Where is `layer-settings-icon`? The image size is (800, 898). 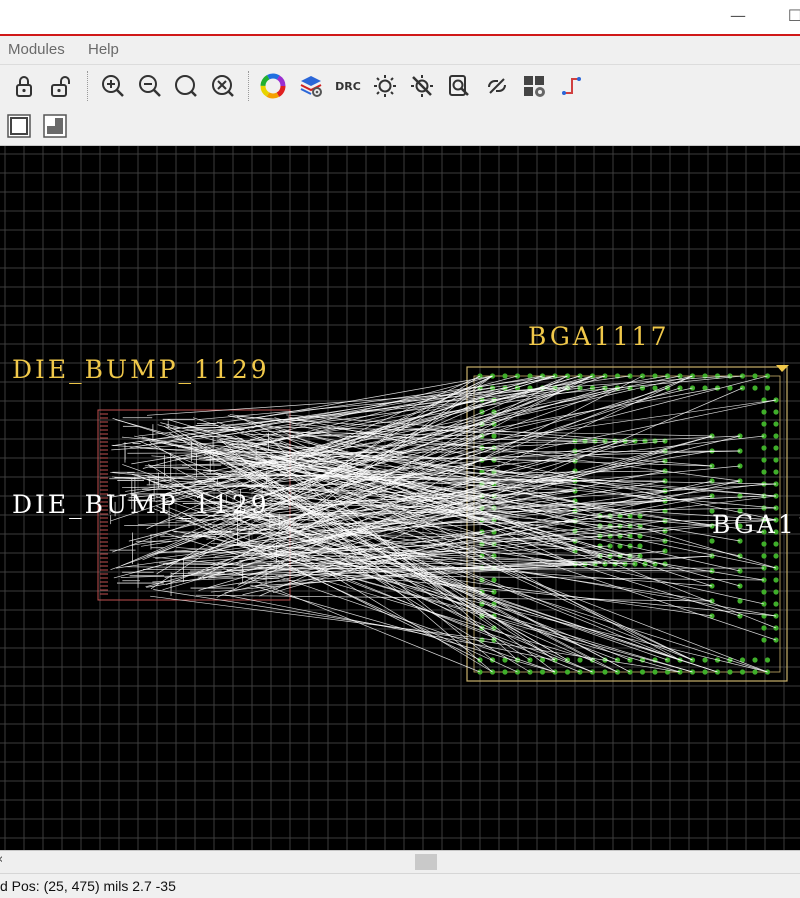
layer-settings-icon is located at coordinates (311, 86).